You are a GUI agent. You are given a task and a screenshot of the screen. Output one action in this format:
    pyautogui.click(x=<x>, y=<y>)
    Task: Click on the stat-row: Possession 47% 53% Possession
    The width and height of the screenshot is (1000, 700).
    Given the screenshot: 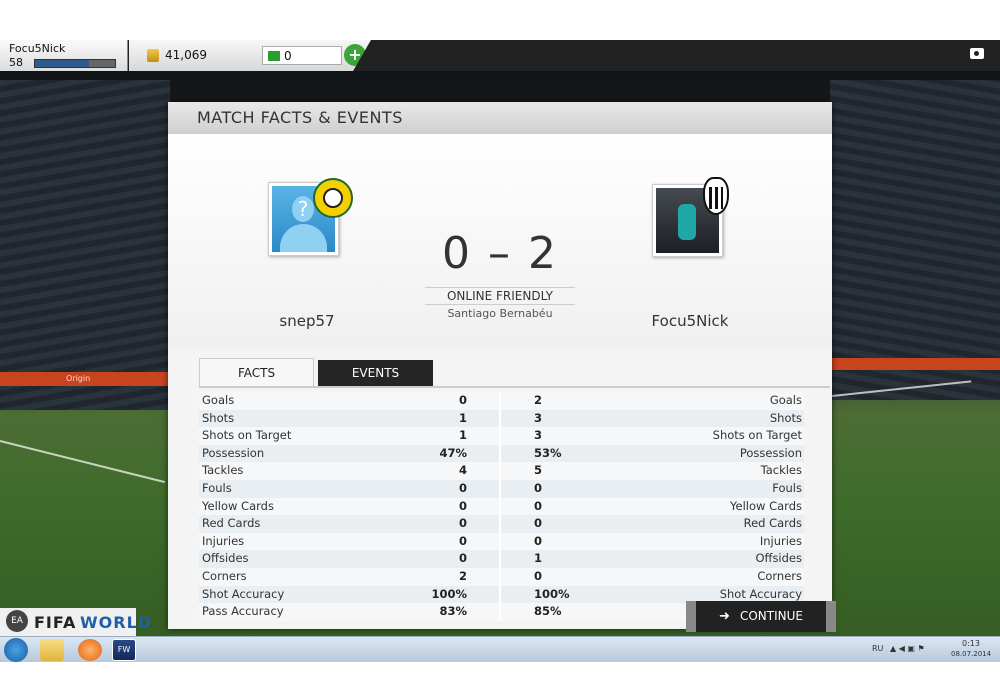 What is the action you would take?
    pyautogui.click(x=501, y=453)
    